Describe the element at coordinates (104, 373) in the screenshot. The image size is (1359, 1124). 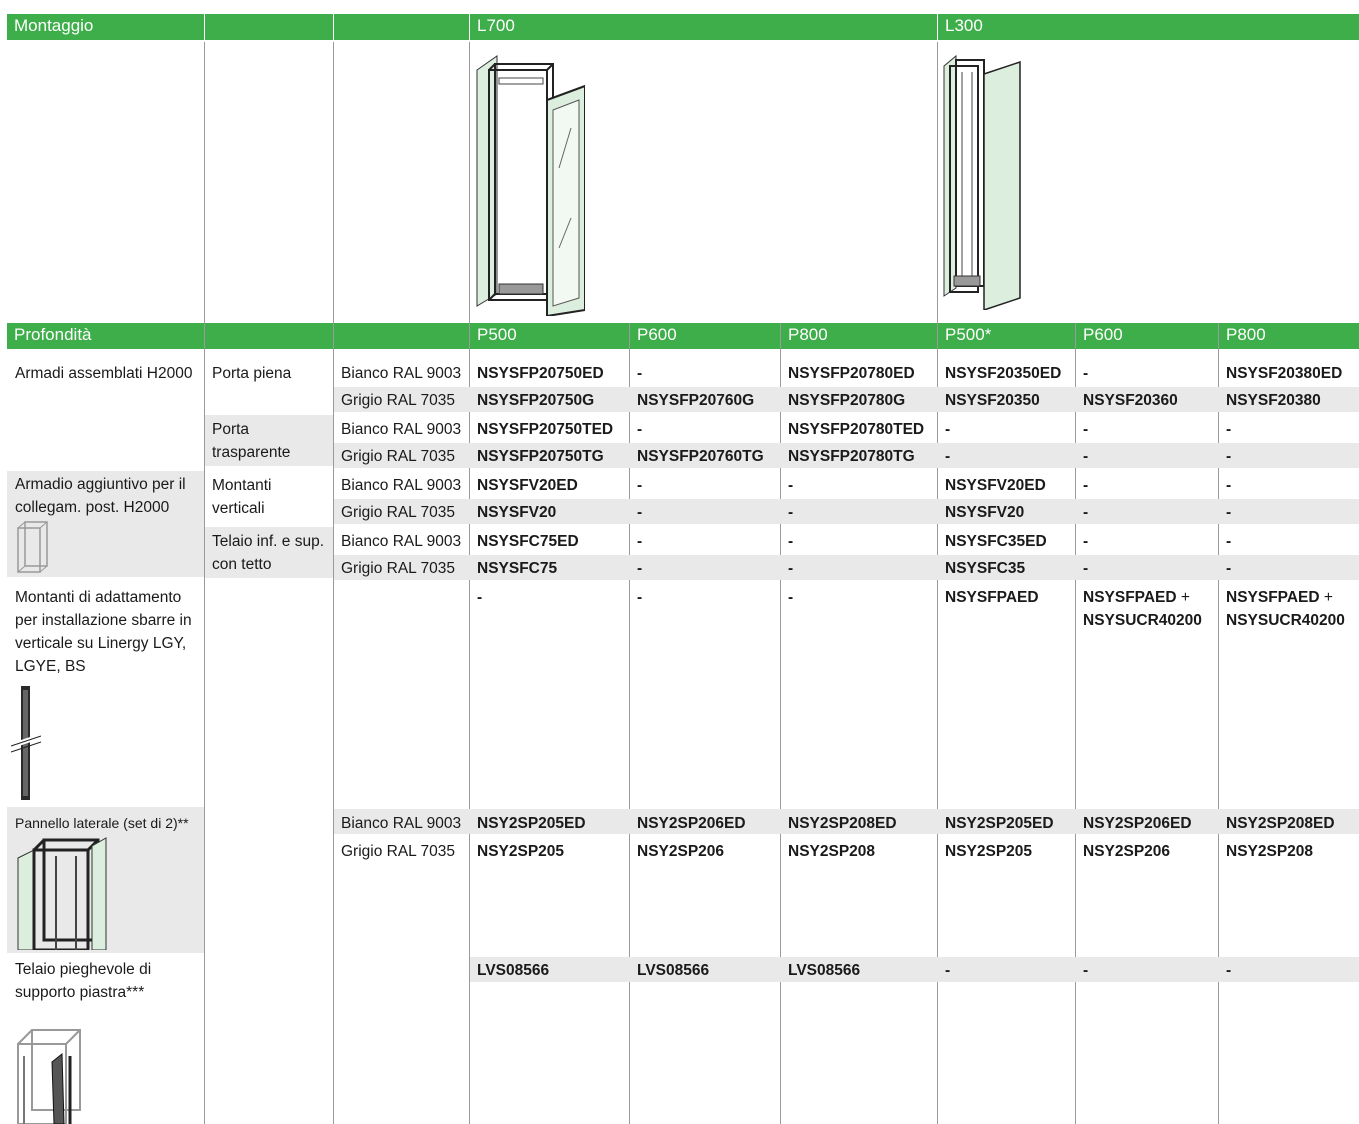
I see `label-armadi-assemblati: Armadi assemblati H2000` at that location.